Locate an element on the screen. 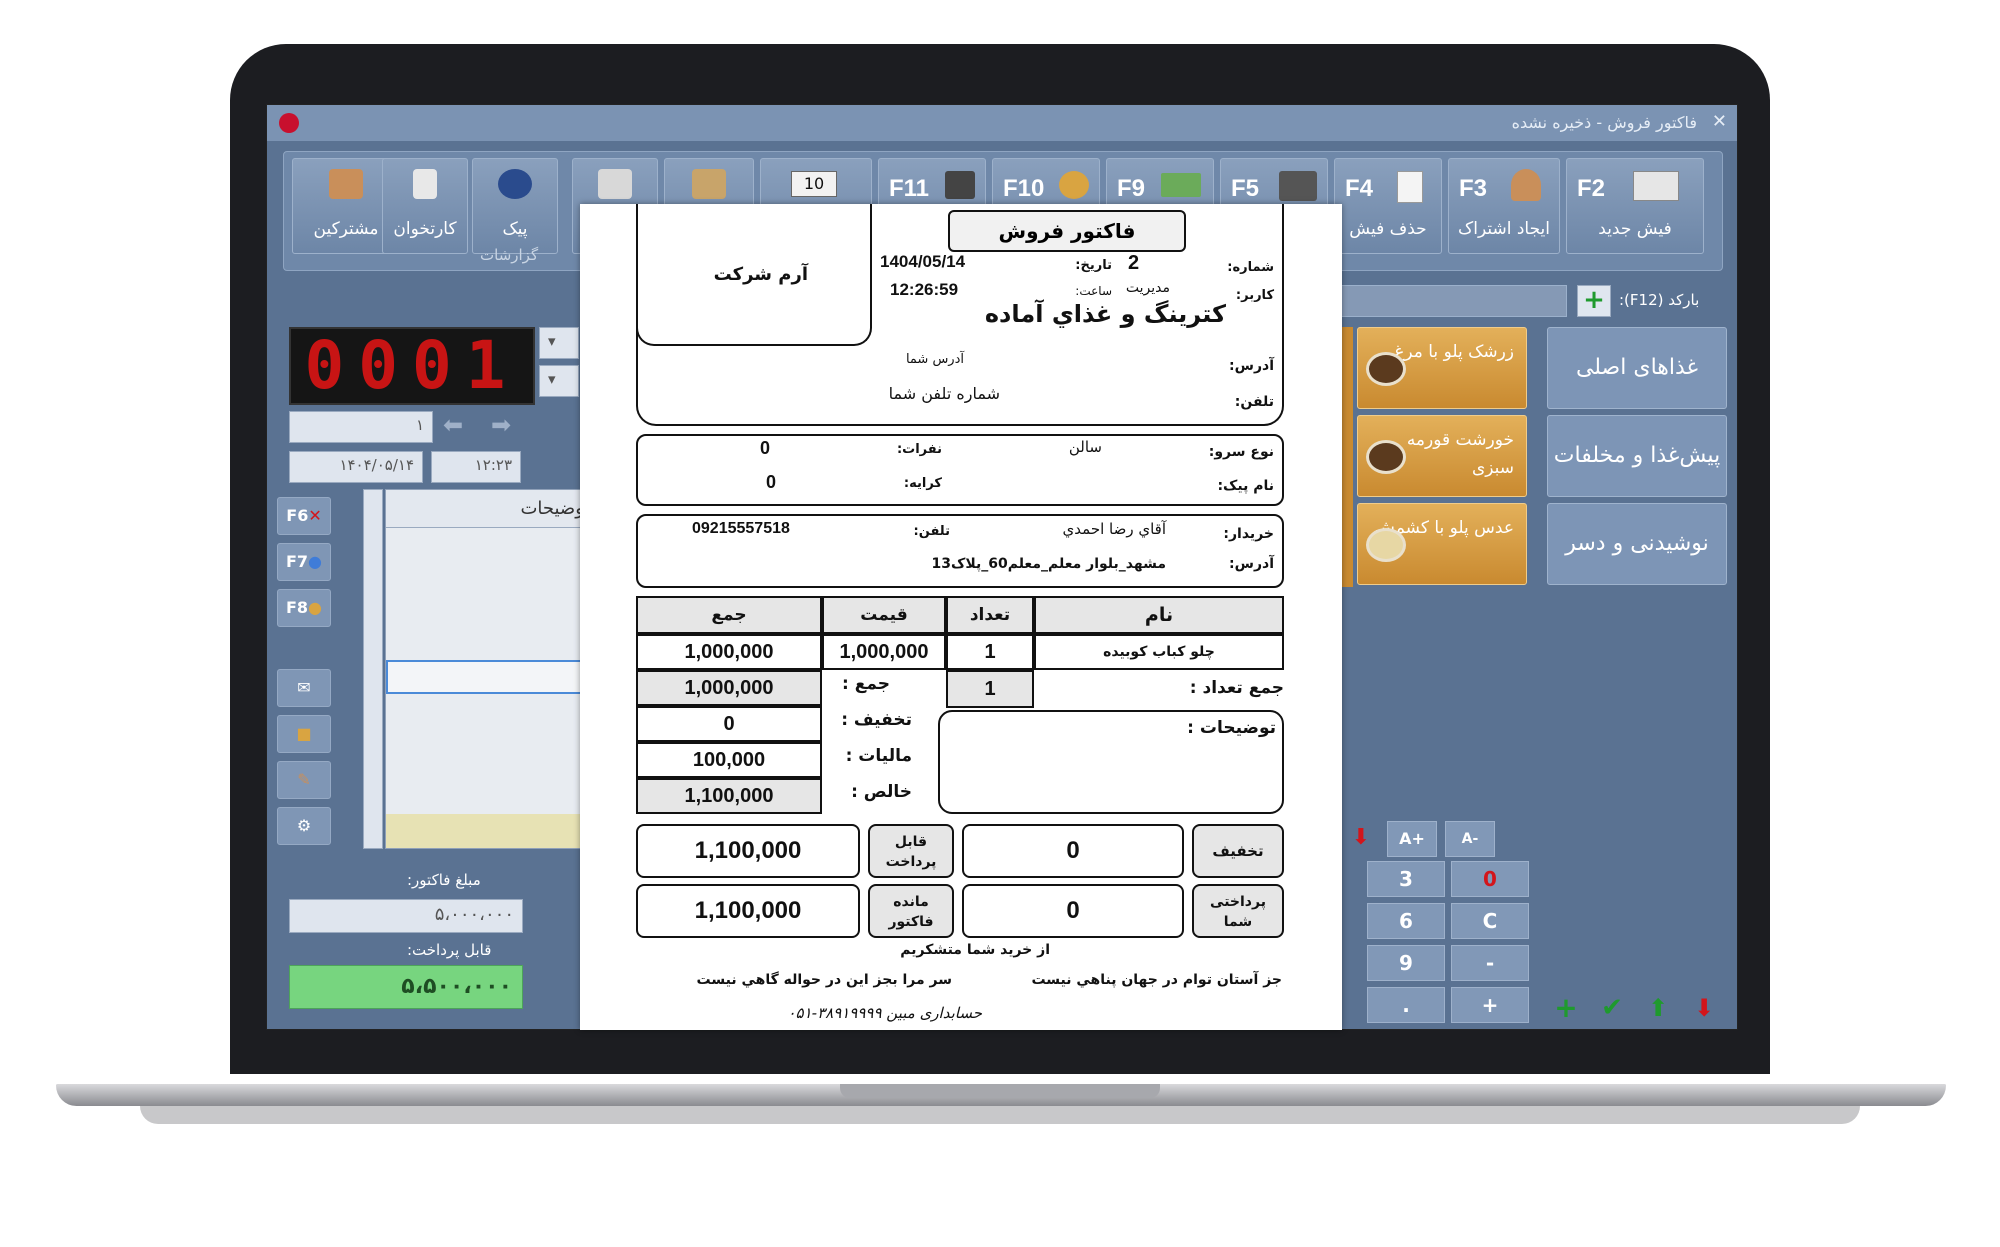 The height and width of the screenshot is (1247, 2000). laptop-notch is located at coordinates (1000, 1091).